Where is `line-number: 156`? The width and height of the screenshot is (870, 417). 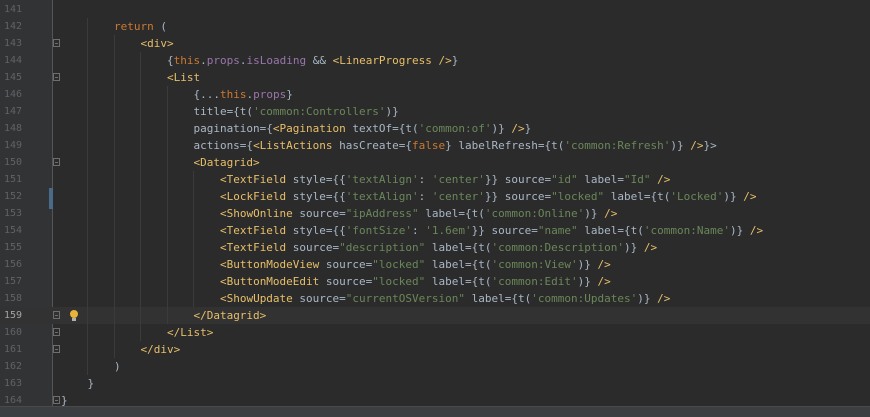 line-number: 156 is located at coordinates (11, 264).